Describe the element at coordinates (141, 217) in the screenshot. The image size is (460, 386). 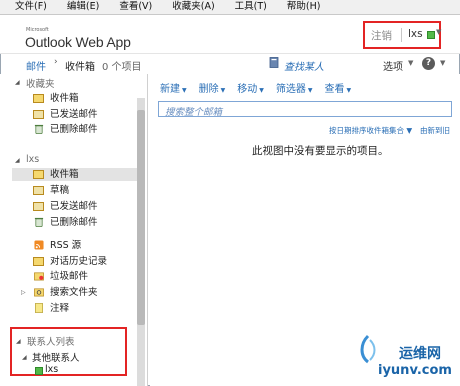
I see `scrollbar-thumb` at that location.